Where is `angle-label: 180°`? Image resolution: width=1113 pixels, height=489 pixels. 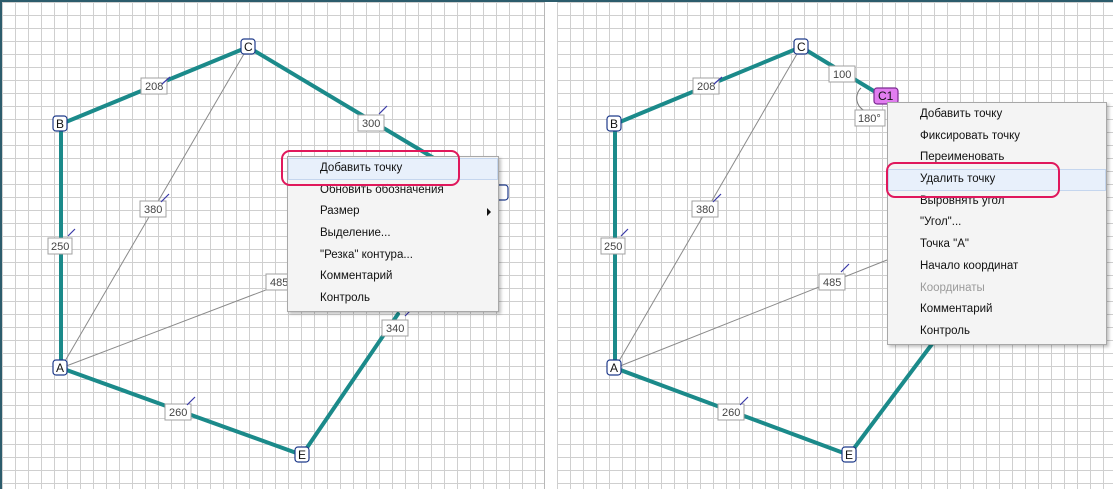
angle-label: 180° is located at coordinates (870, 118).